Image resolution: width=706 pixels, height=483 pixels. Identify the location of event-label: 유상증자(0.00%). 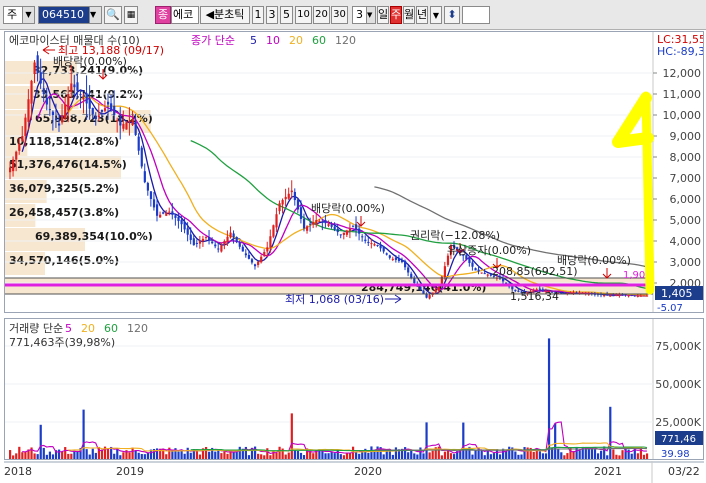
(489, 250).